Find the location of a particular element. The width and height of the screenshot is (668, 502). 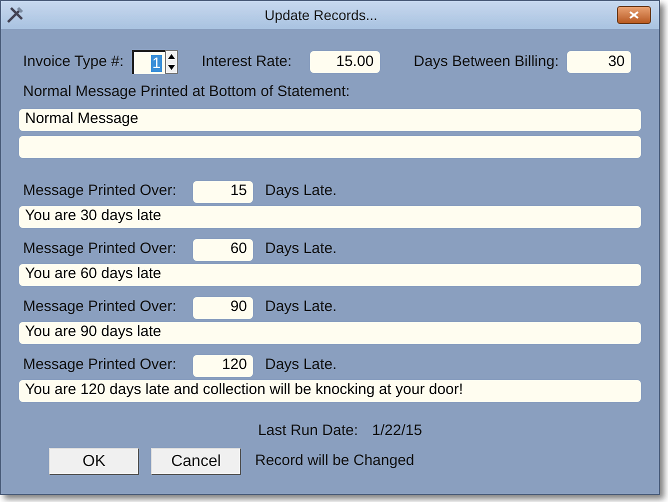

late-message-field: You are 60 days late is located at coordinates (330, 275).